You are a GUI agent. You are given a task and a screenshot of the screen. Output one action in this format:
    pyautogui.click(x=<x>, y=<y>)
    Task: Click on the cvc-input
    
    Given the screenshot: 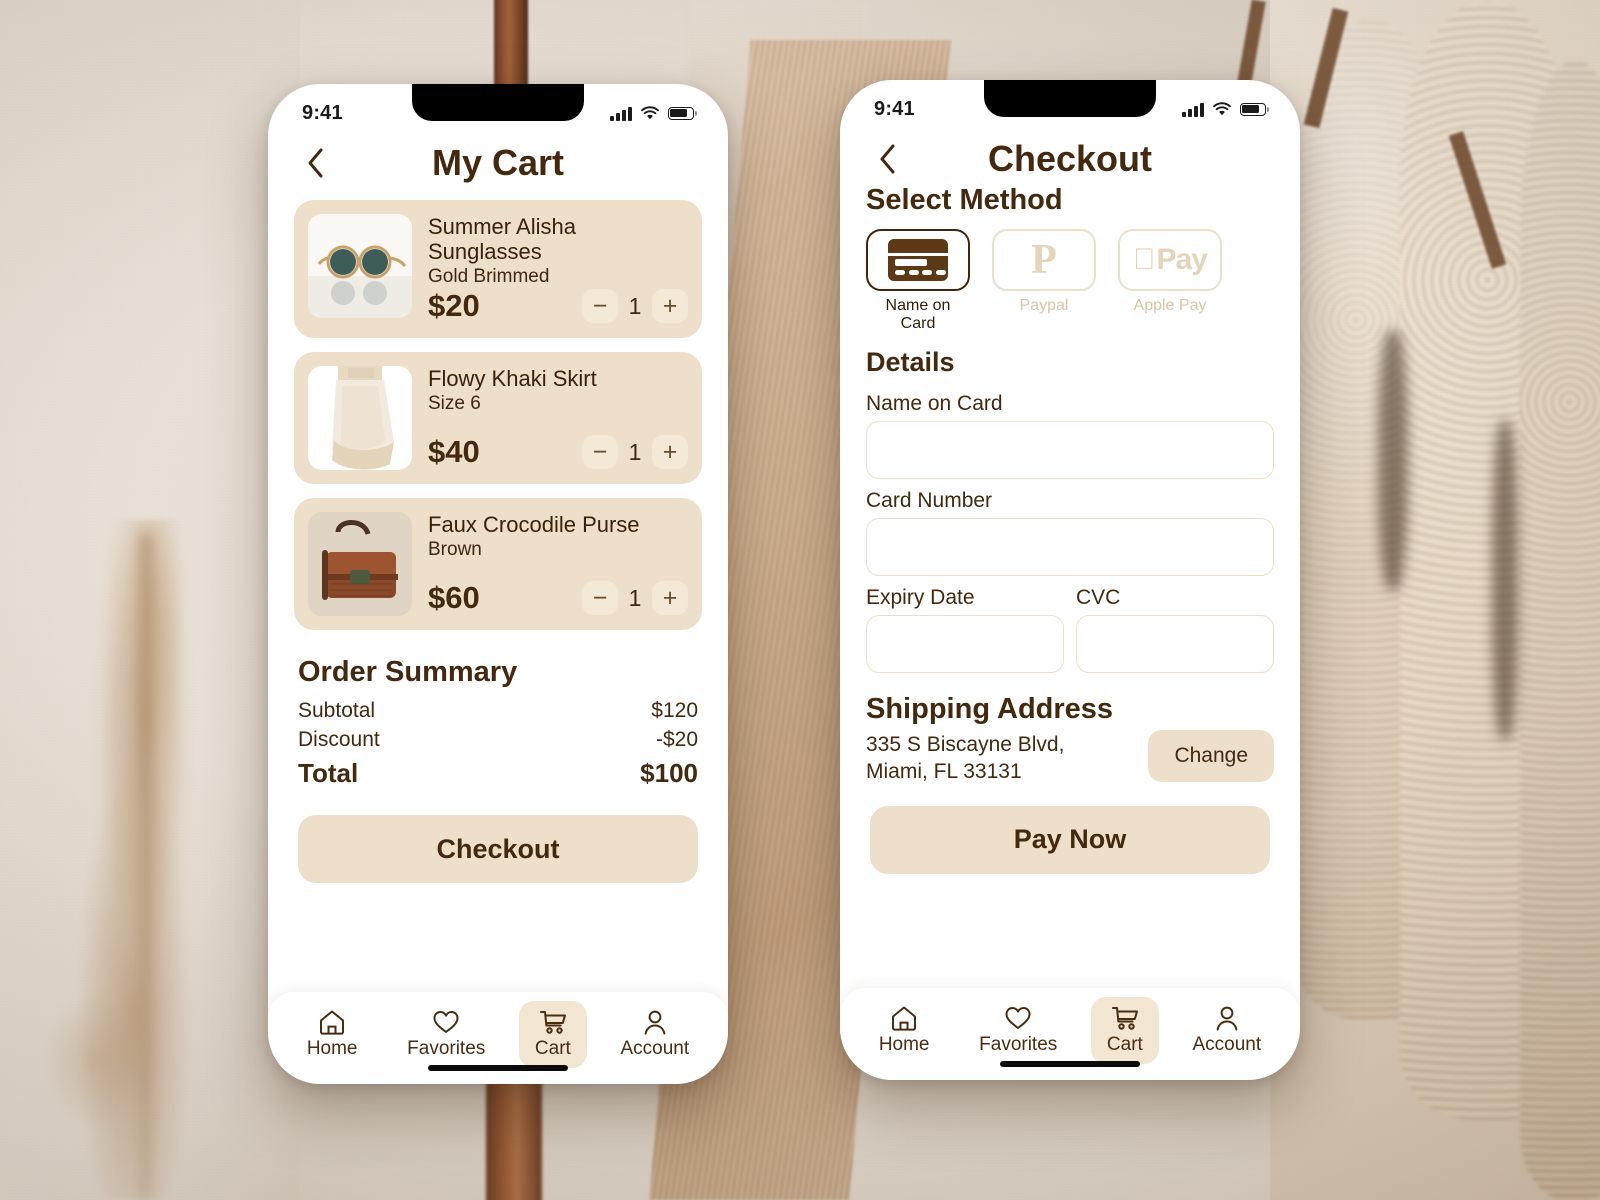 What is the action you would take?
    pyautogui.click(x=1175, y=644)
    